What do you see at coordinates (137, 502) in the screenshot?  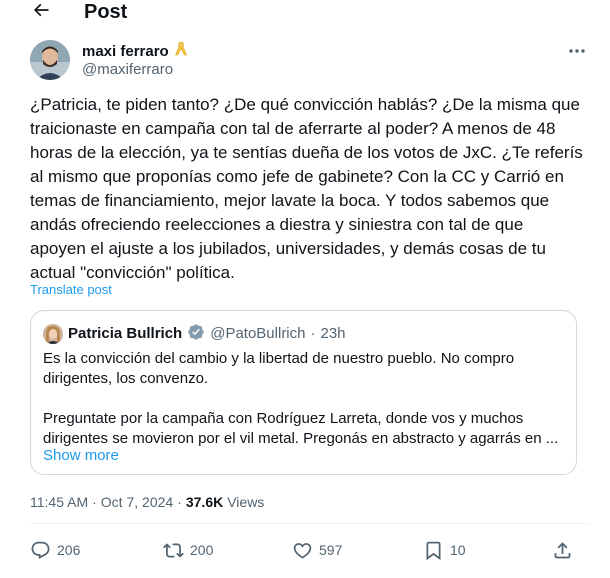 I see `post-date: Oct 7, 2024` at bounding box center [137, 502].